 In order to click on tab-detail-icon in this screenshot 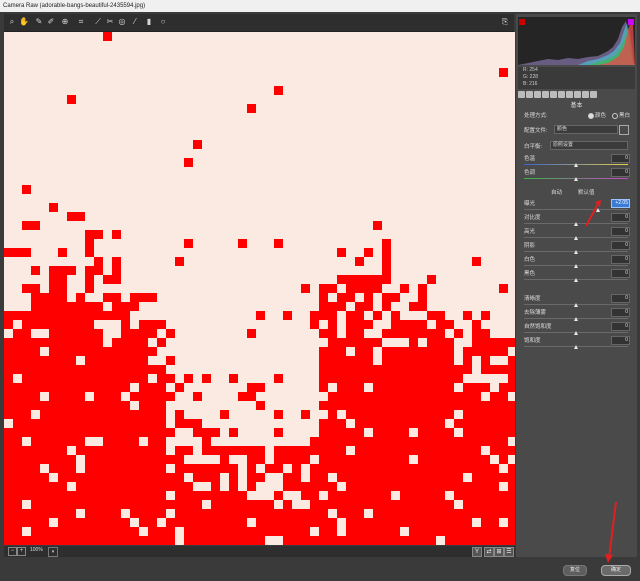, I will do `click(537, 94)`.